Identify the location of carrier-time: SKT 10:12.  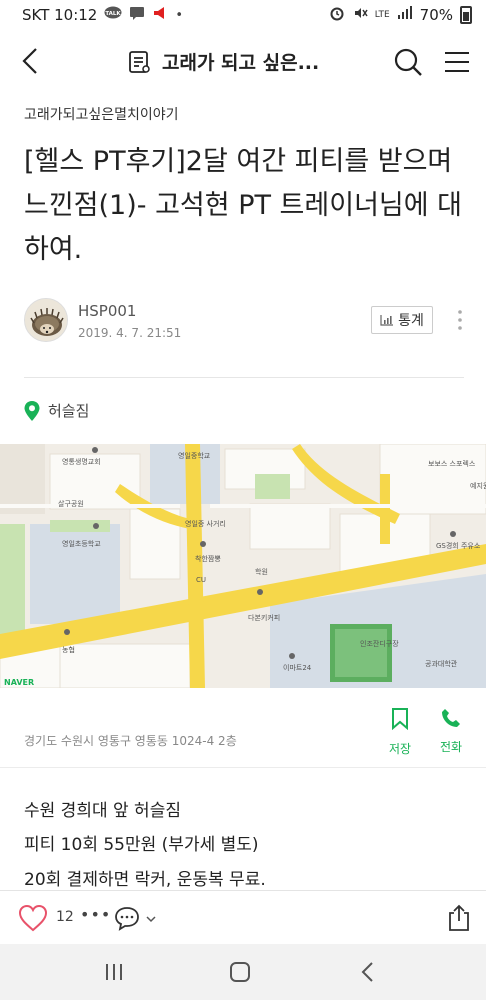
(60, 15).